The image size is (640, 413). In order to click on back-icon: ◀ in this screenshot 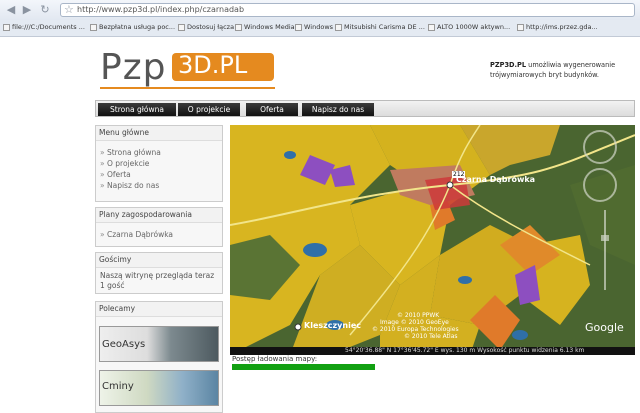, I will do `click(11, 10)`.